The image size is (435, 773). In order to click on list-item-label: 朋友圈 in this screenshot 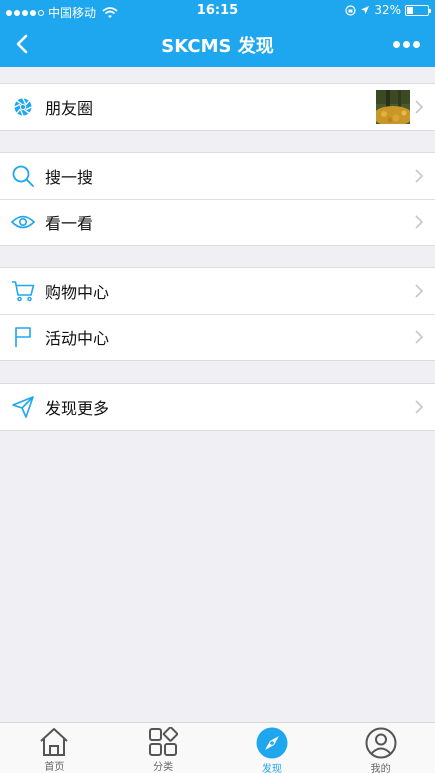, I will do `click(69, 108)`.